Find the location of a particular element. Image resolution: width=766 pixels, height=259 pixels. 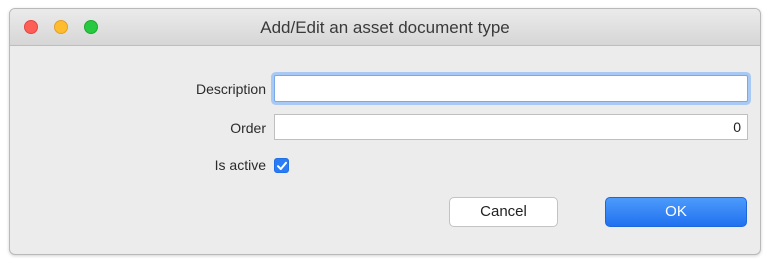

window-title: Add/Edit an asset document type is located at coordinates (385, 27).